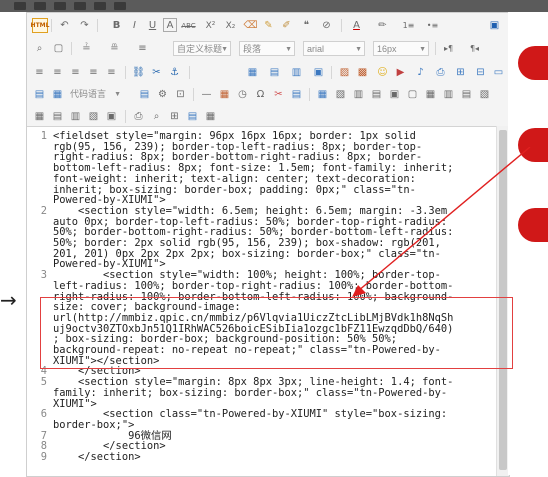  What do you see at coordinates (58, 48) in the screenshot?
I see `paste-icon: ▢` at bounding box center [58, 48].